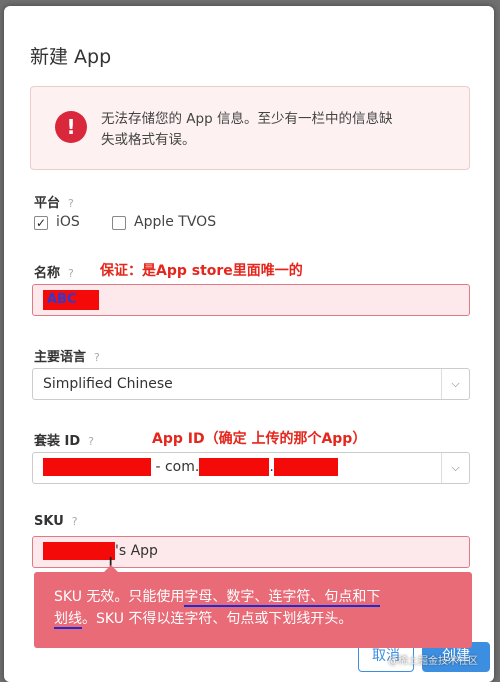 This screenshot has width=500, height=682. I want to click on platform-label-text: 平台, so click(47, 203).